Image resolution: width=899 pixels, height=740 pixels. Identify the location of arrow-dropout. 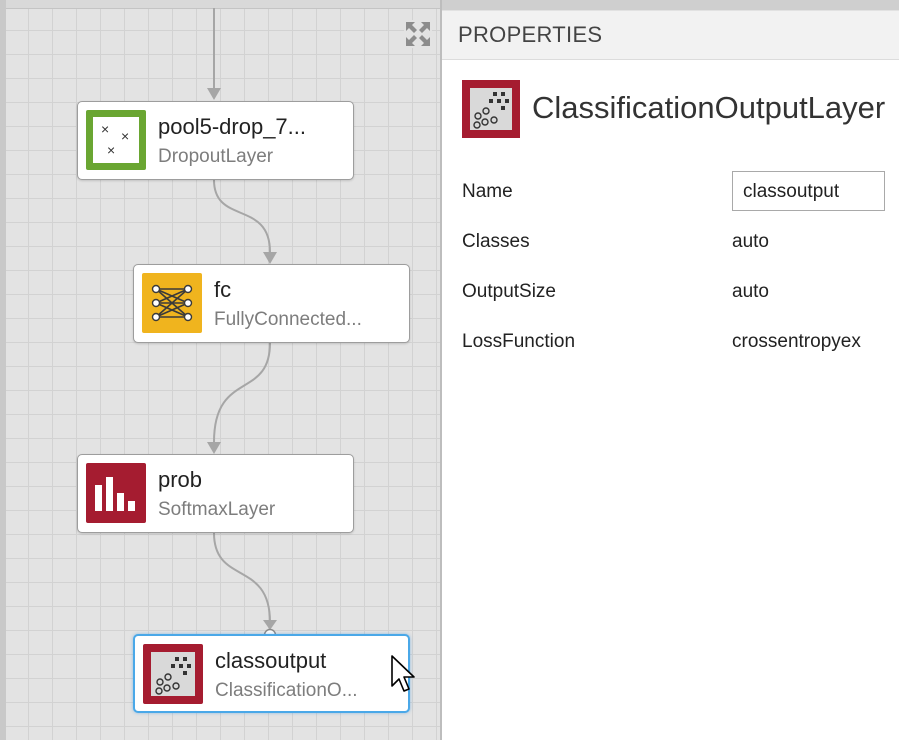
(214, 94).